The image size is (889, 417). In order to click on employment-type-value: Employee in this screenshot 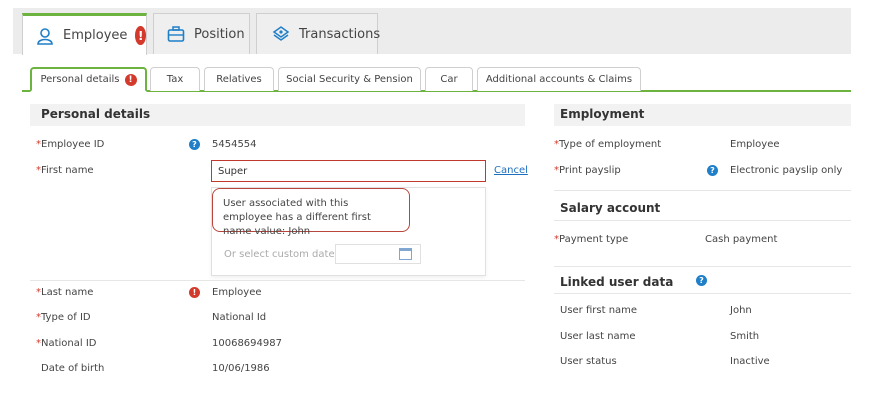, I will do `click(755, 144)`.